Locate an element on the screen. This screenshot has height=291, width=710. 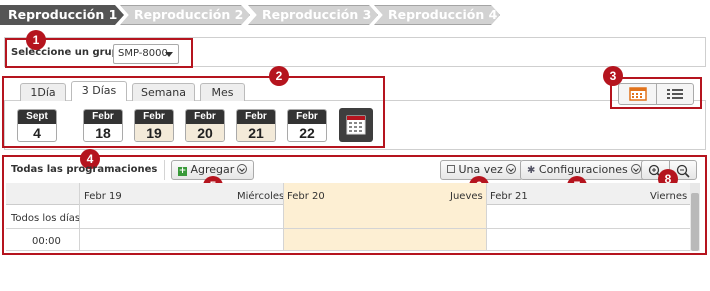
column-date: Febr 20 is located at coordinates (306, 196).